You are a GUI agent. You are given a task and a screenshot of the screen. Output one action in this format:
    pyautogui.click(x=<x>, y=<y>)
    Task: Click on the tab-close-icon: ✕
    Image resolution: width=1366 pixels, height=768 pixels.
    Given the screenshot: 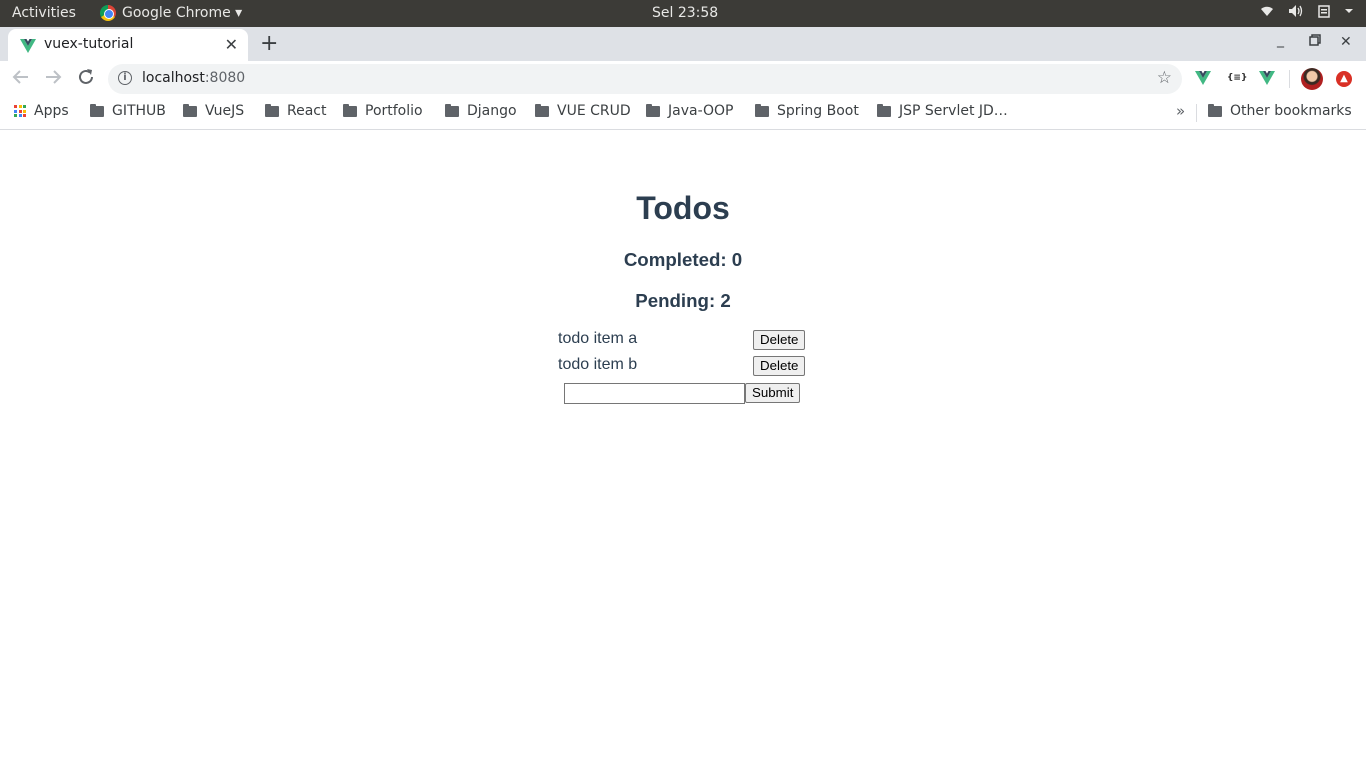 What is the action you would take?
    pyautogui.click(x=231, y=44)
    